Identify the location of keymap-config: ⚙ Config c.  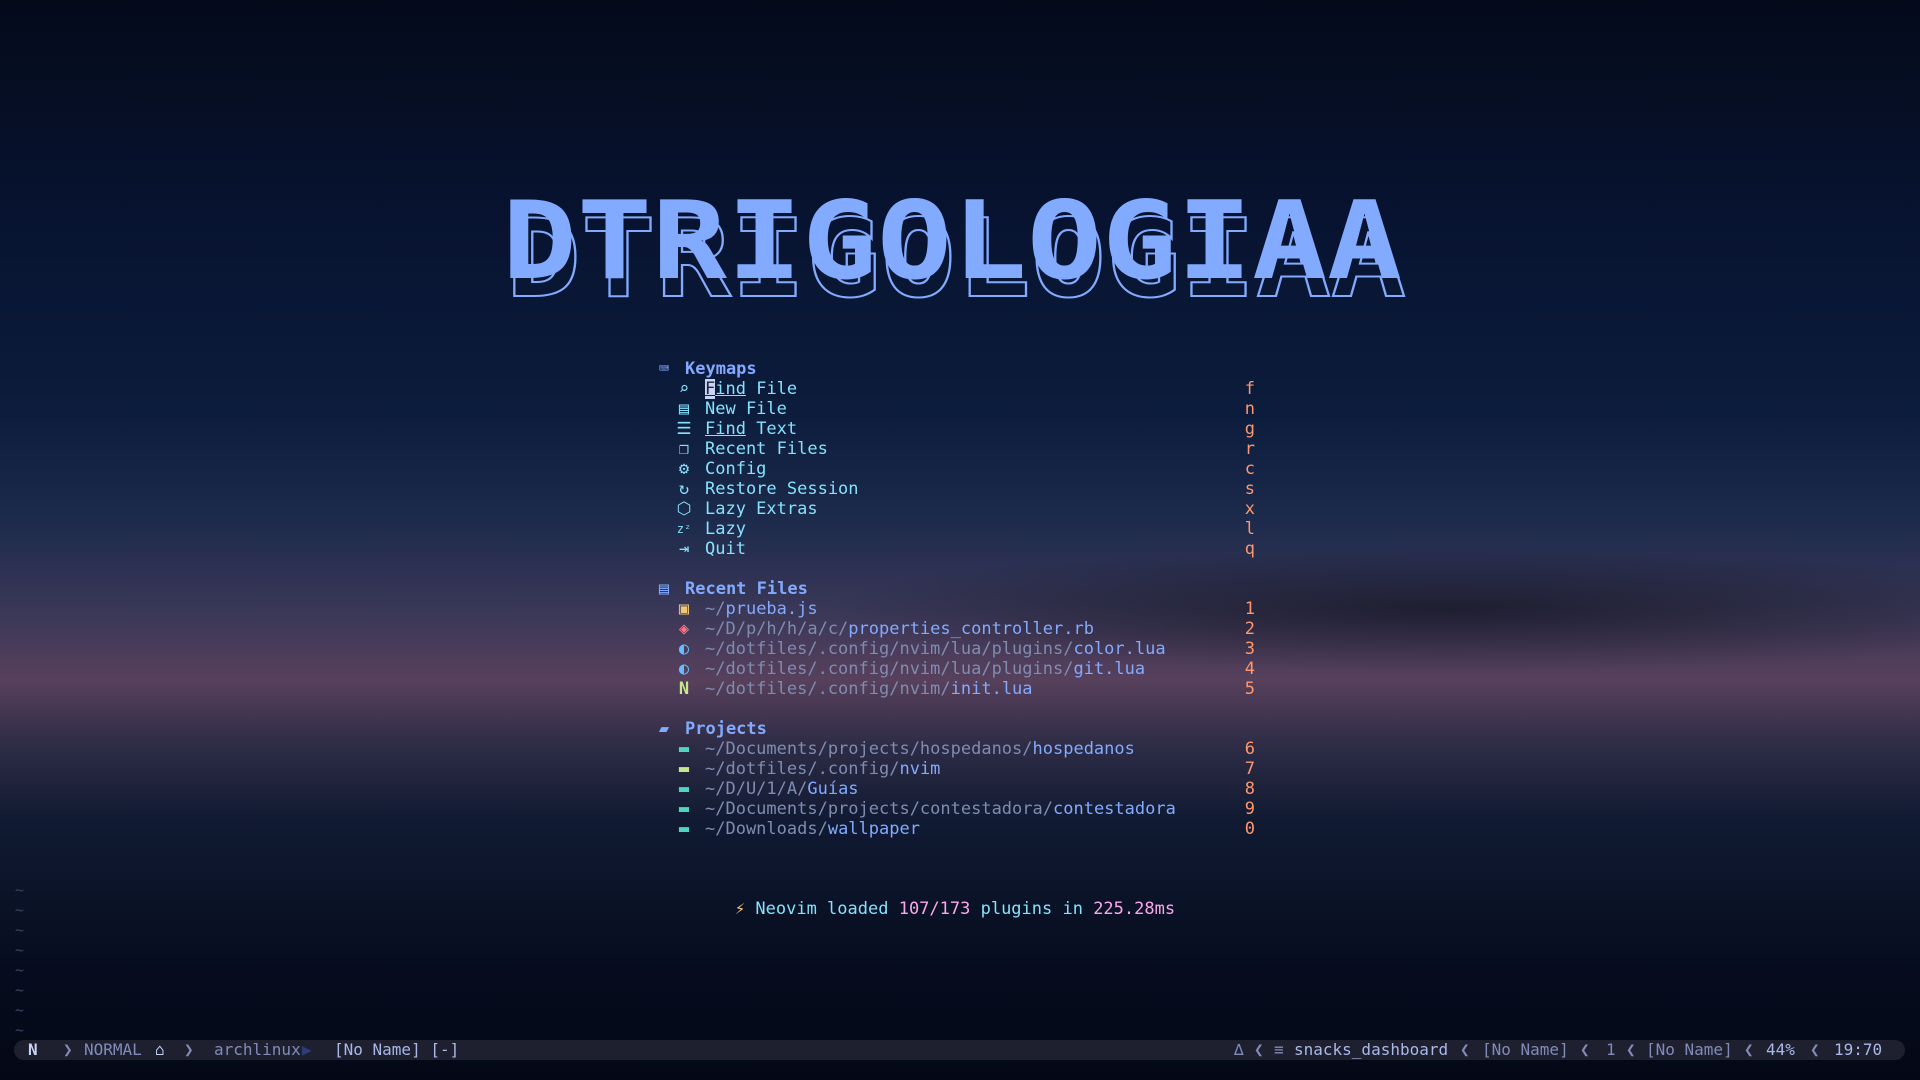
(955, 469).